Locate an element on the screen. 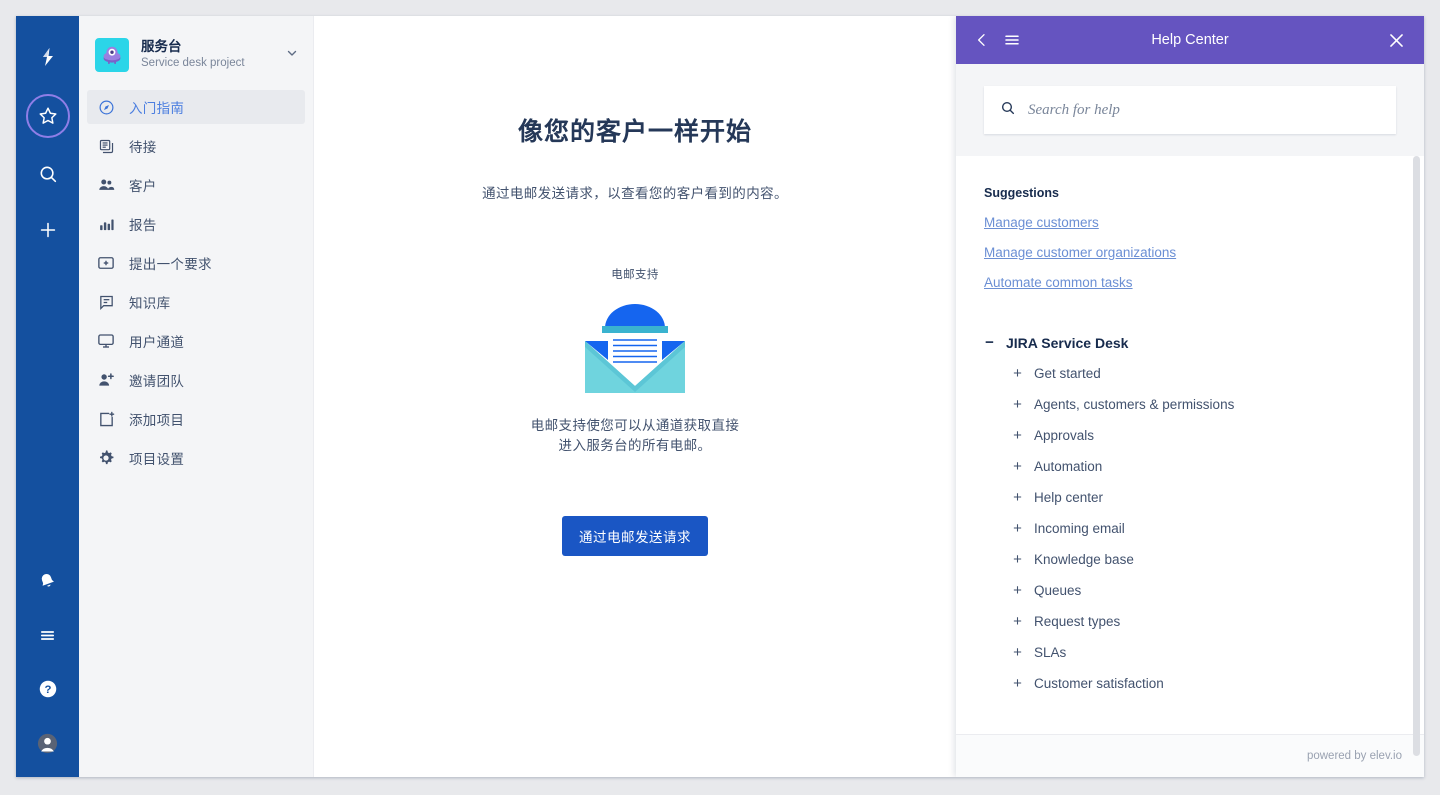 The width and height of the screenshot is (1440, 795). tree-item-label: Automation is located at coordinates (1068, 466).